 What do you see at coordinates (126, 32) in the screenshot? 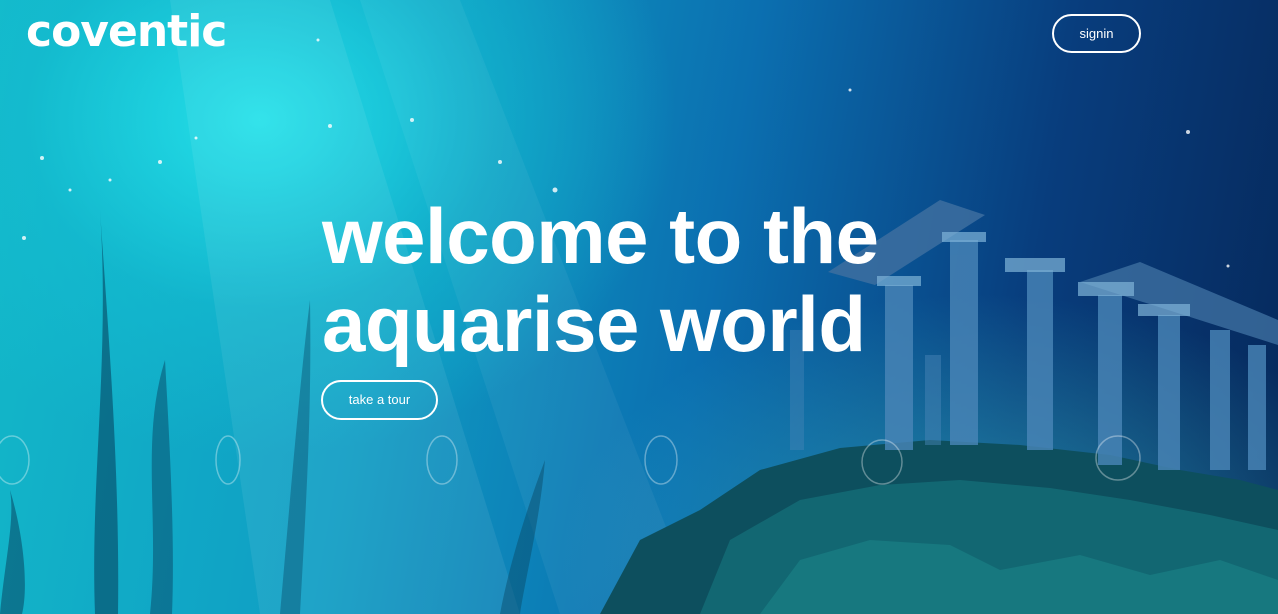
I see `brand-logo: coventic` at bounding box center [126, 32].